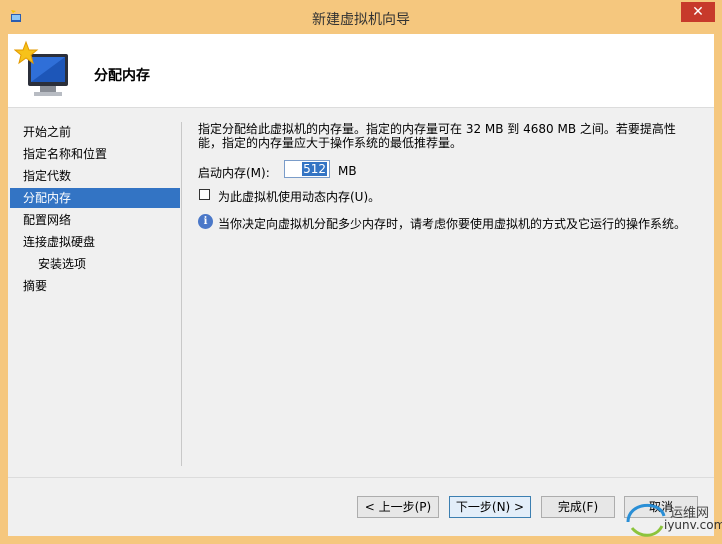 The height and width of the screenshot is (544, 722). I want to click on memory-info-text: 当你决定向虚拟机分配多少内存时，请考虑你要使用虚拟机的方式及它运行的操作系统。, so click(452, 224).